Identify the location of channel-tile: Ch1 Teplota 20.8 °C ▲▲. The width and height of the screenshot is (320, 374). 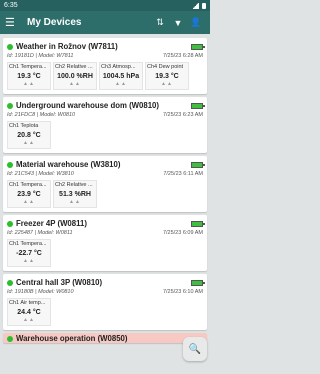
(29, 135).